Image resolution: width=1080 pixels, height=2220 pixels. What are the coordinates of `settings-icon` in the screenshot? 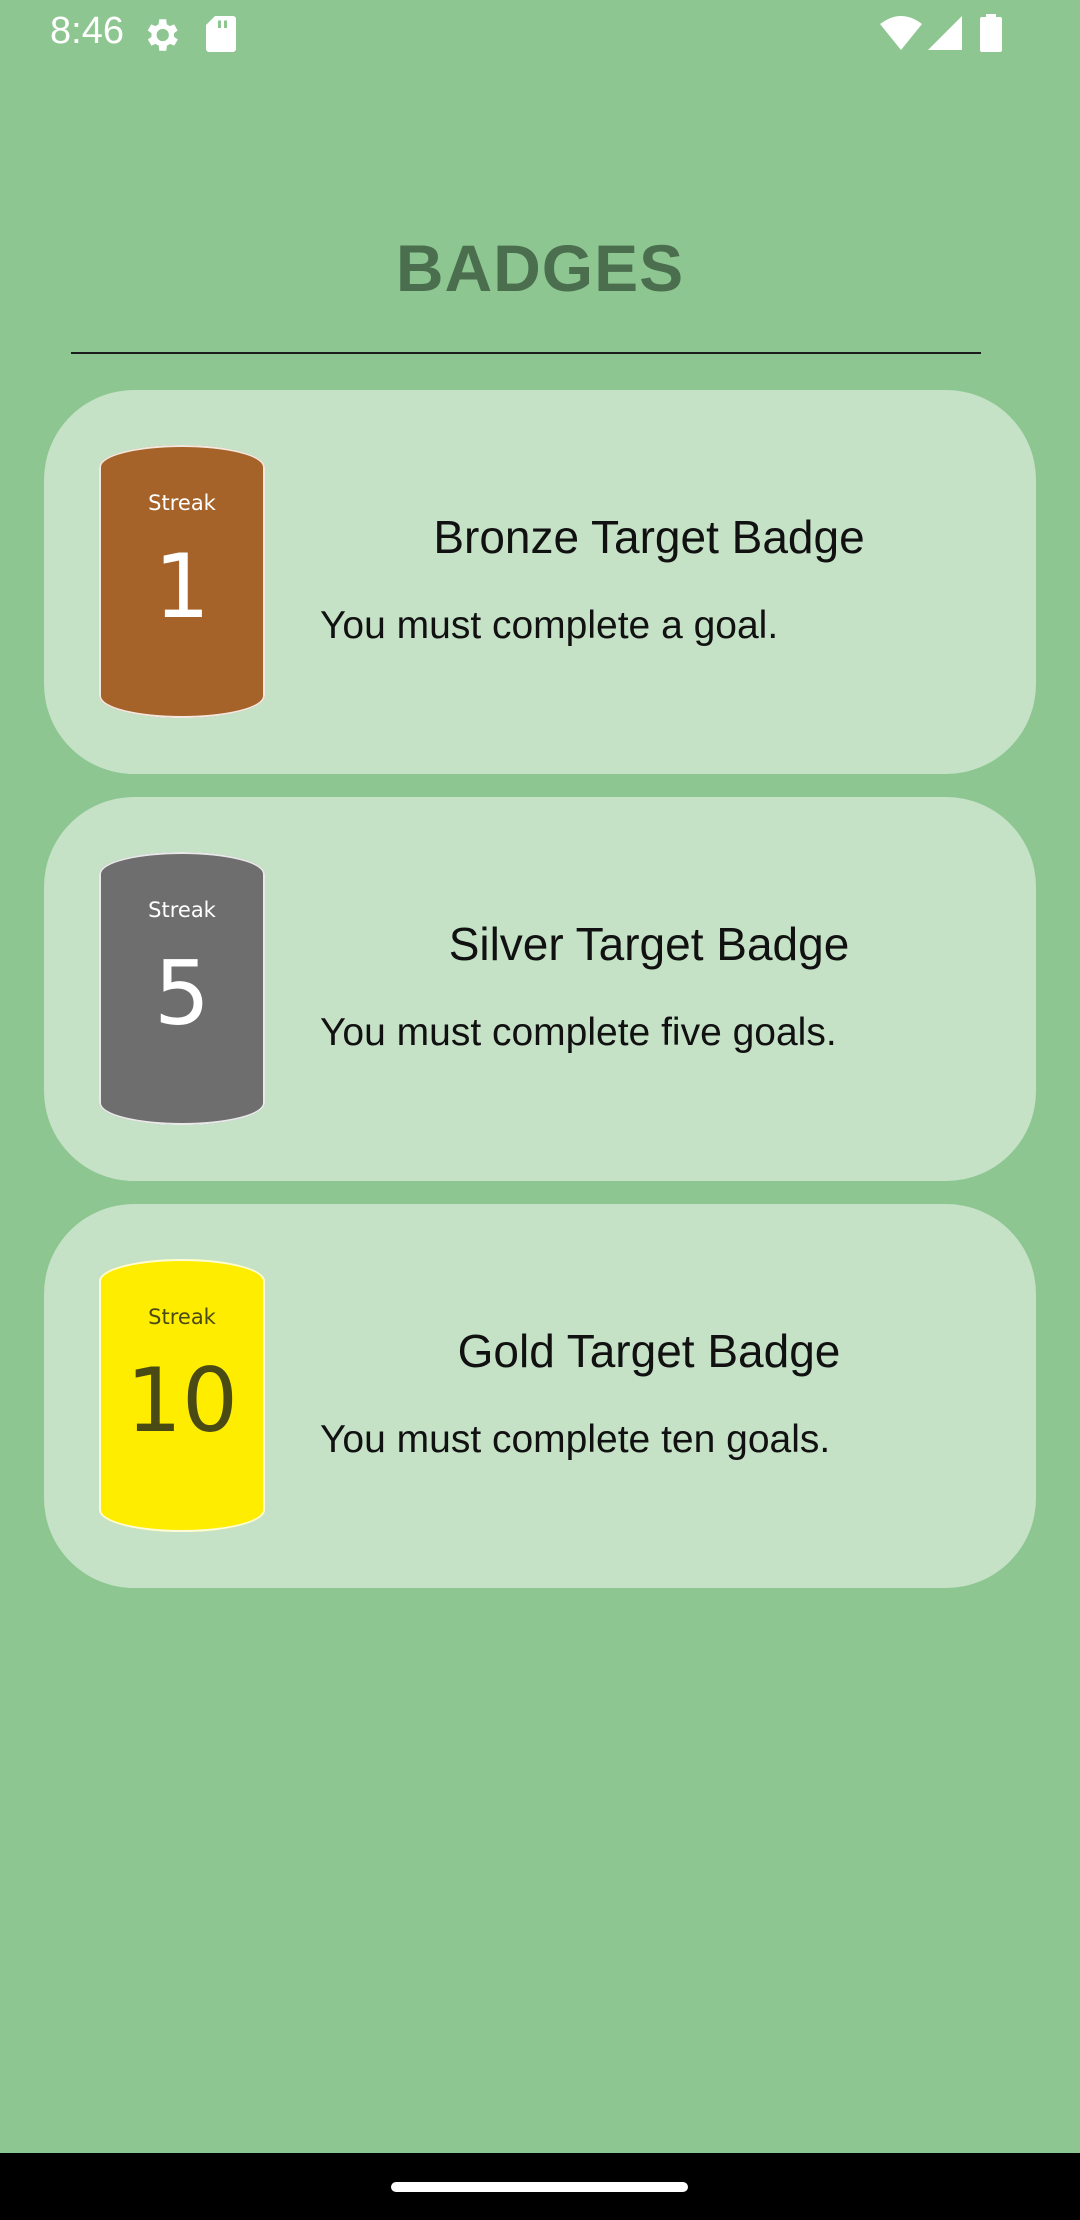 It's located at (161, 37).